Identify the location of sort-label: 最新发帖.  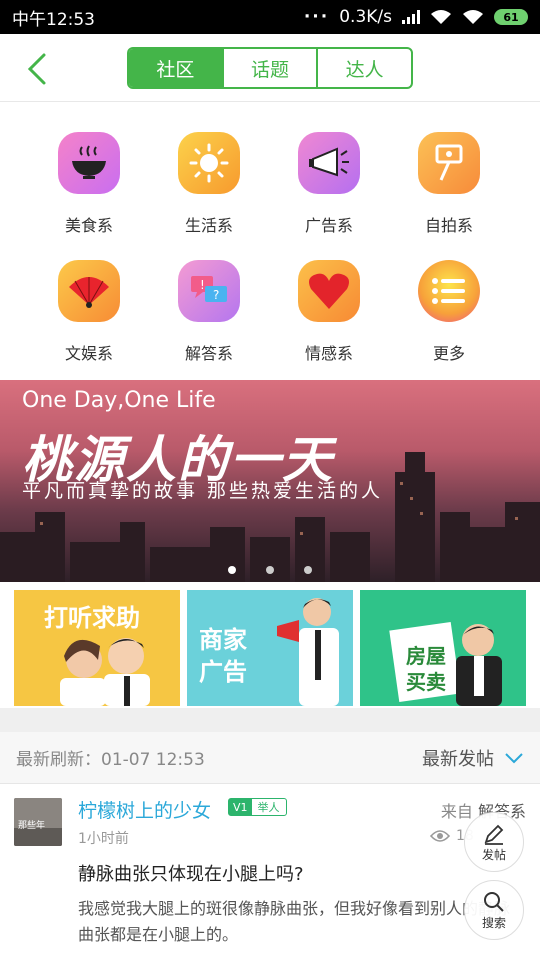
(458, 759).